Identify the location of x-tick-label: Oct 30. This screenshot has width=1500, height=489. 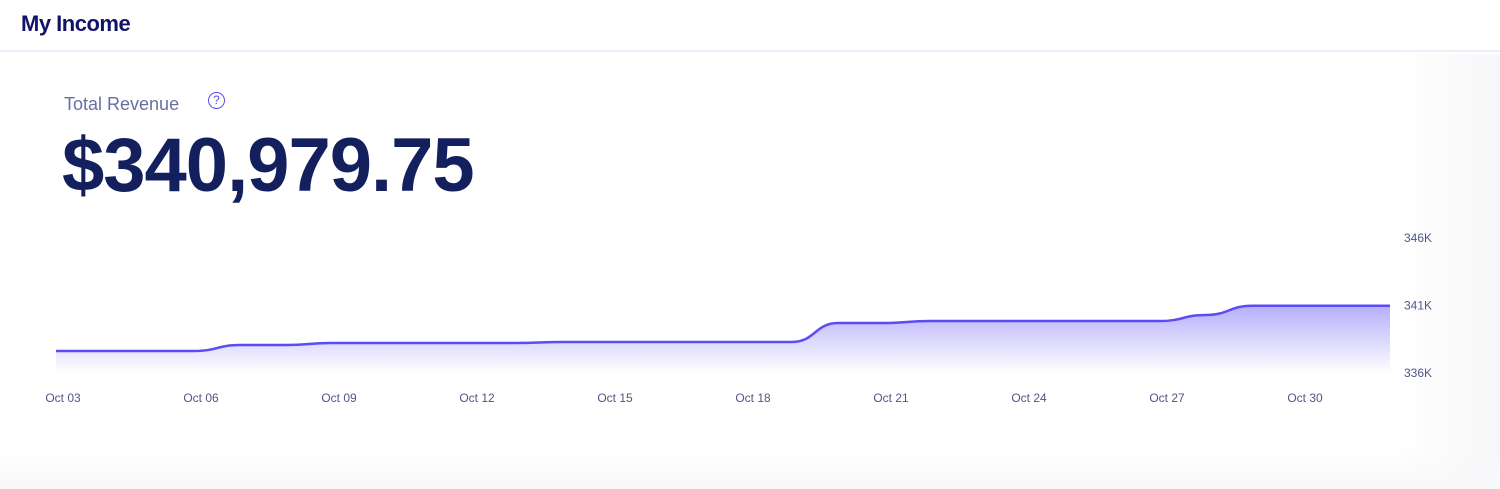
(1305, 398).